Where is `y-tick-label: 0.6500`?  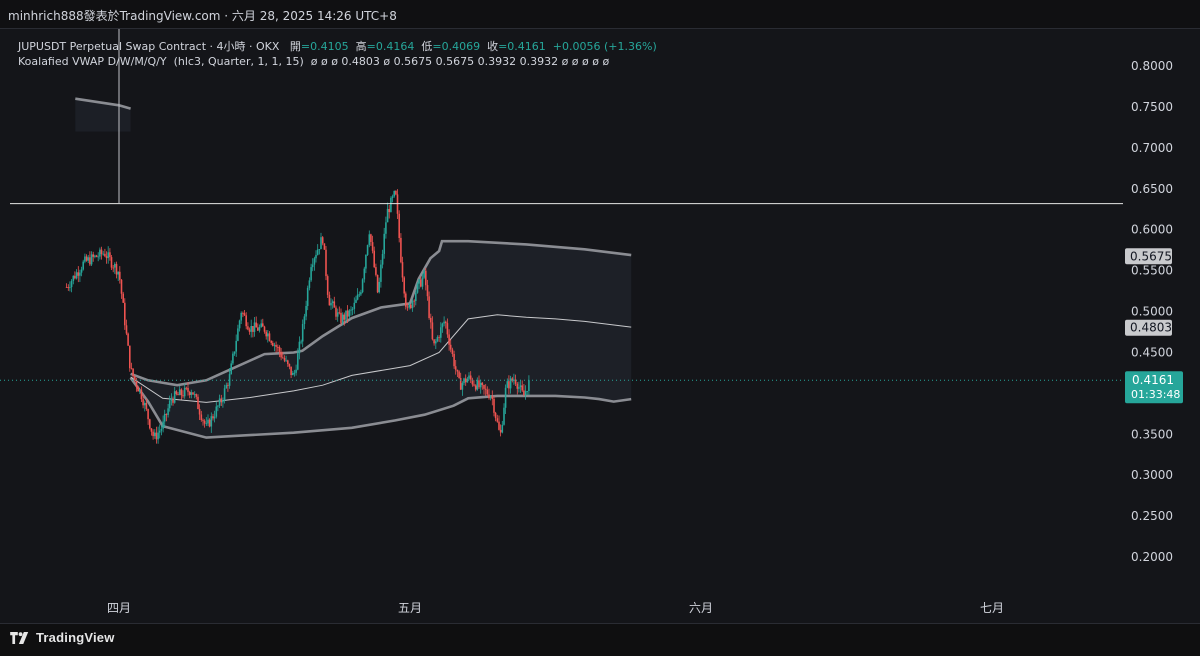 y-tick-label: 0.6500 is located at coordinates (1152, 189).